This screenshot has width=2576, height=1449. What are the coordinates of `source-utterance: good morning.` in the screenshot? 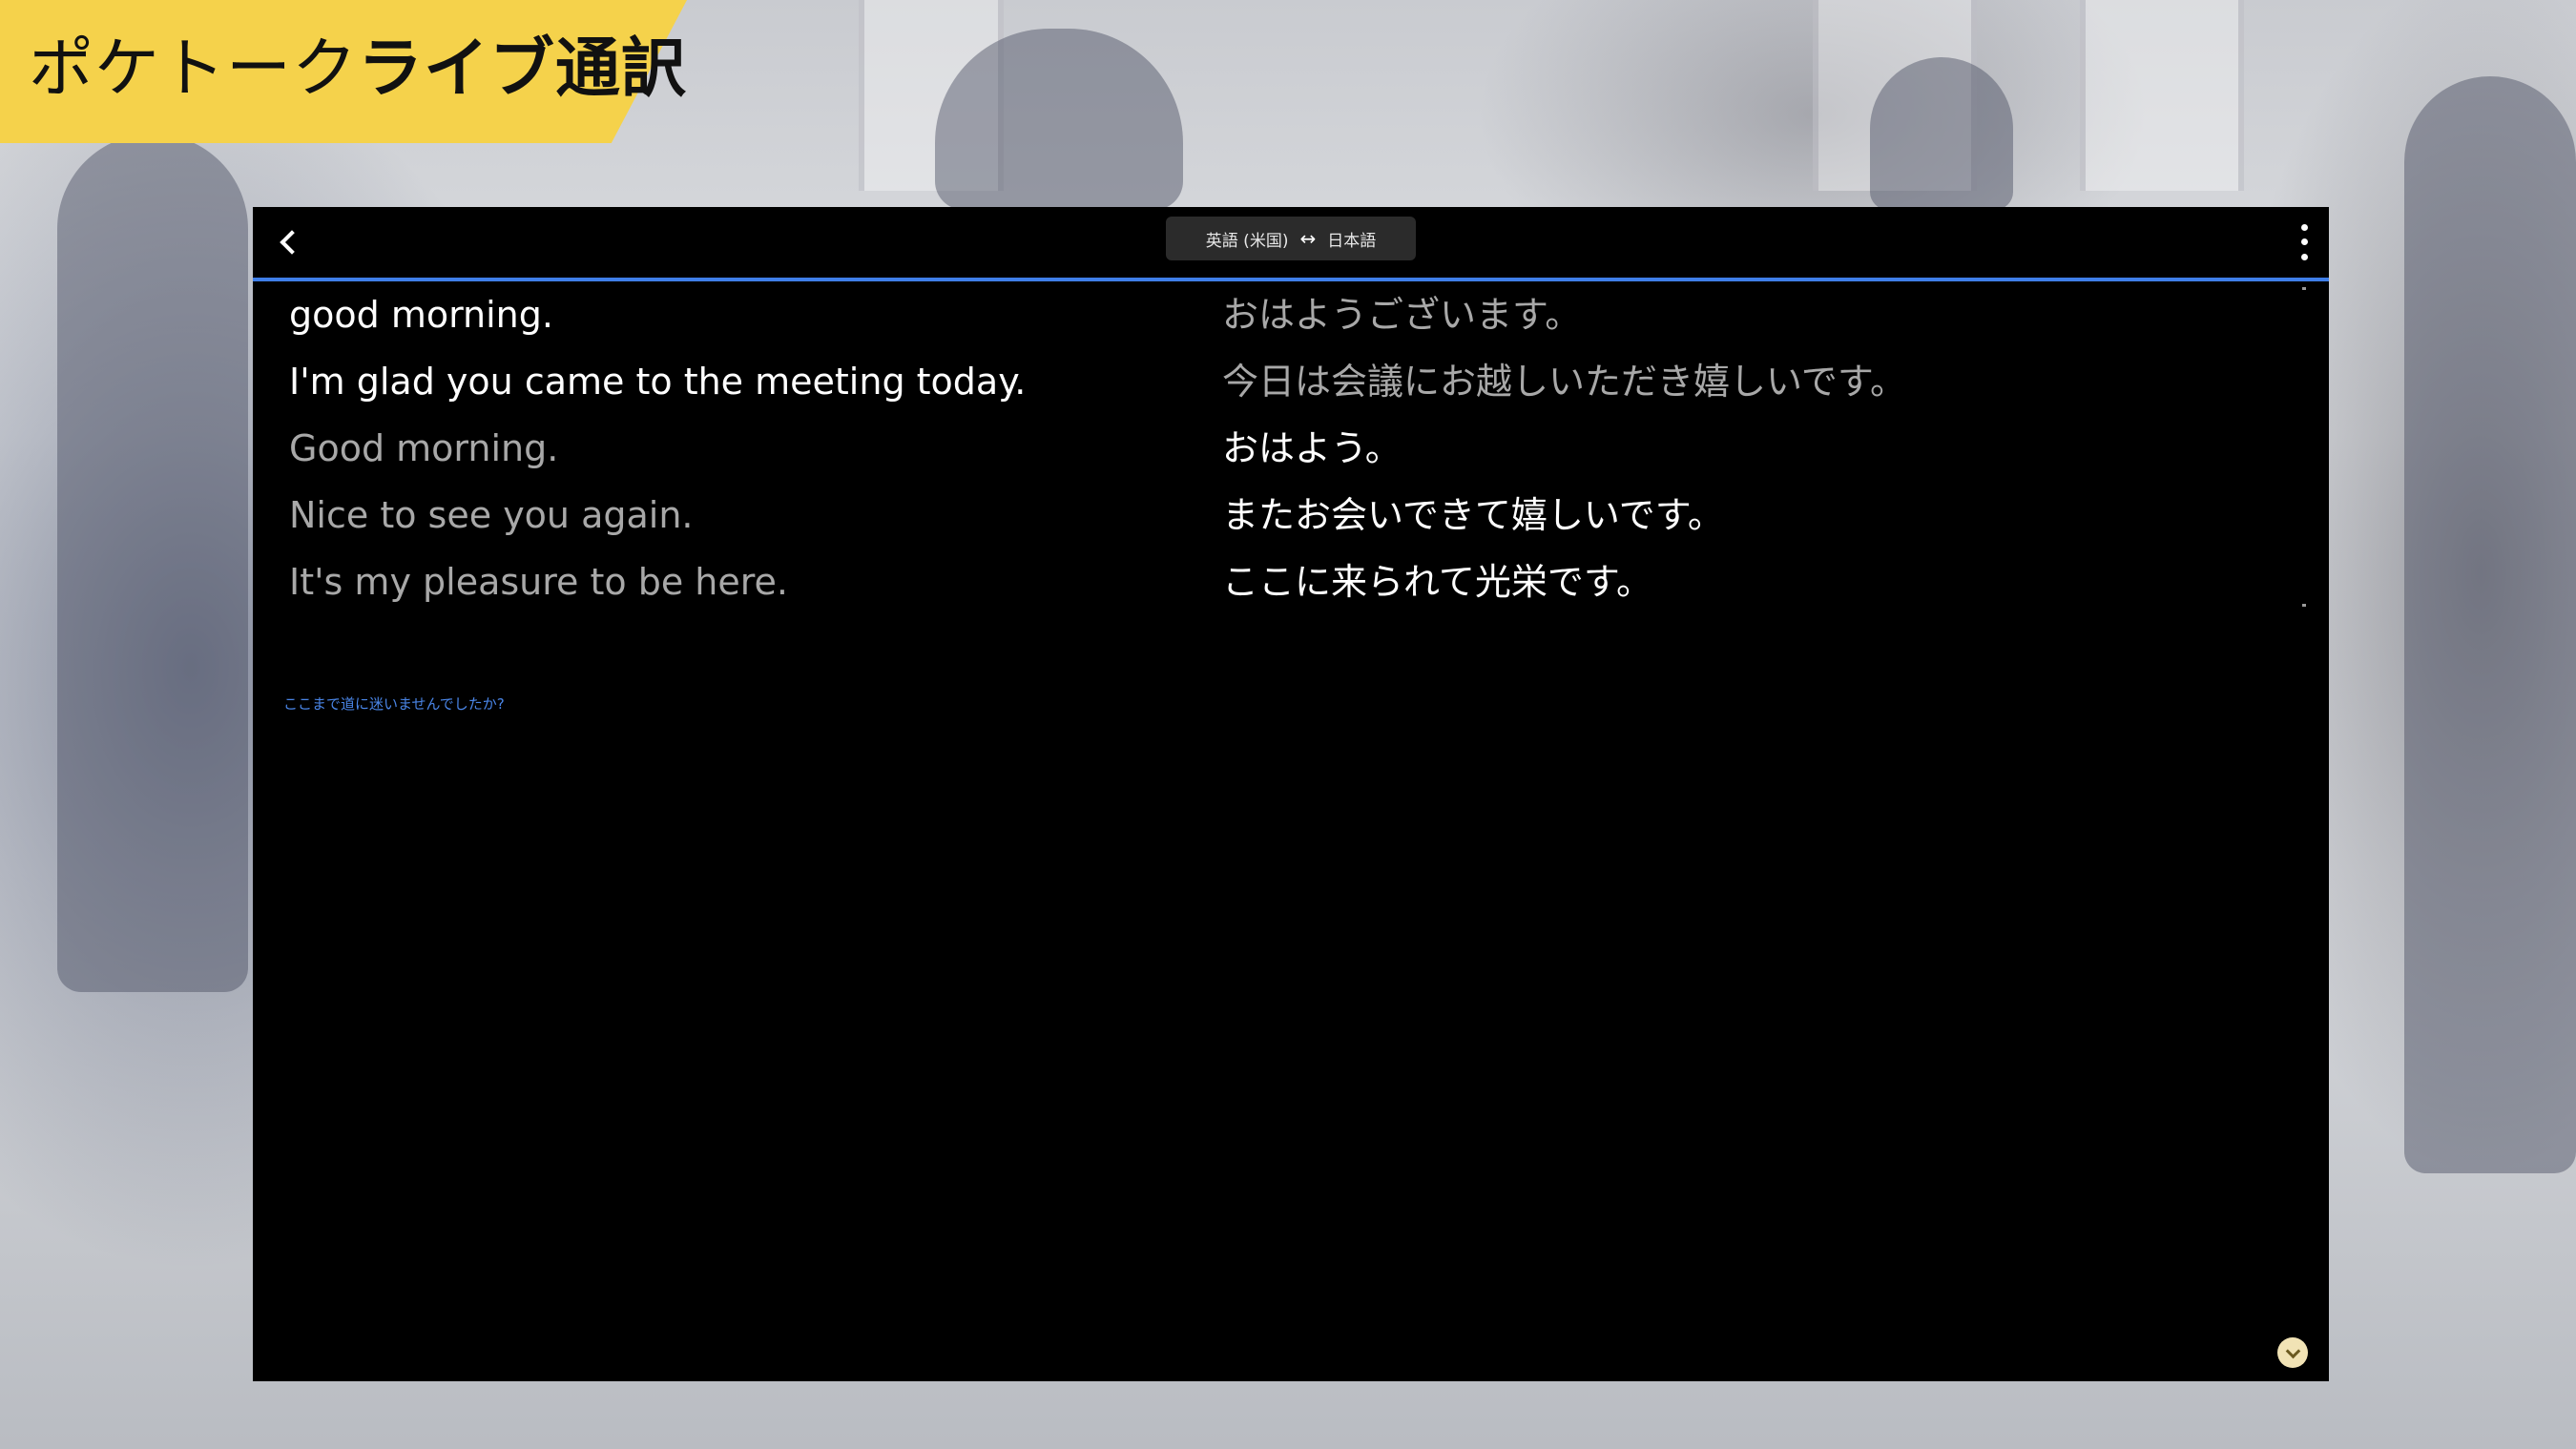 It's located at (421, 315).